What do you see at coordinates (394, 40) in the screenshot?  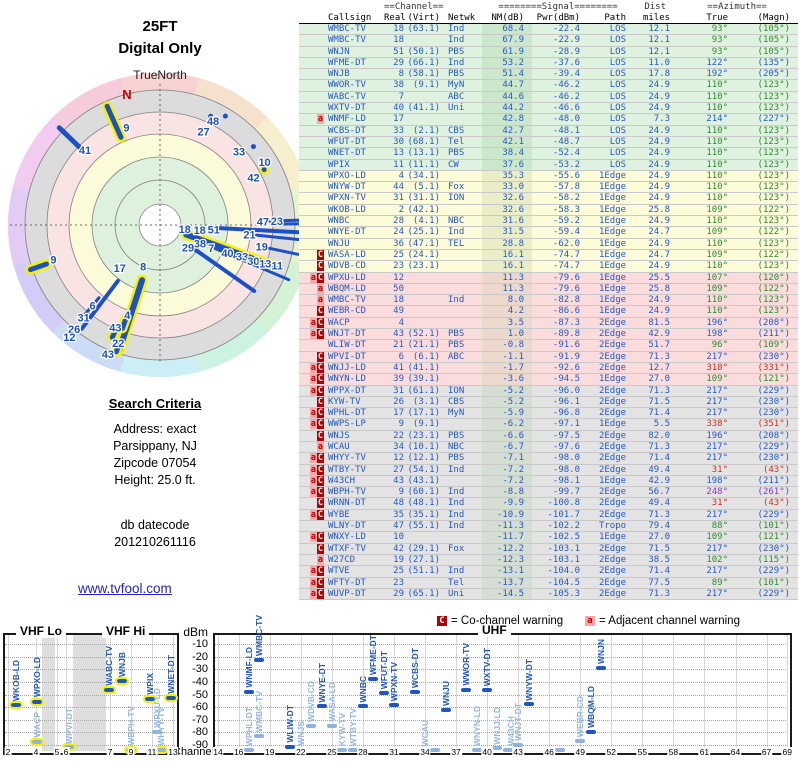 I see `real-ch-cell: 18` at bounding box center [394, 40].